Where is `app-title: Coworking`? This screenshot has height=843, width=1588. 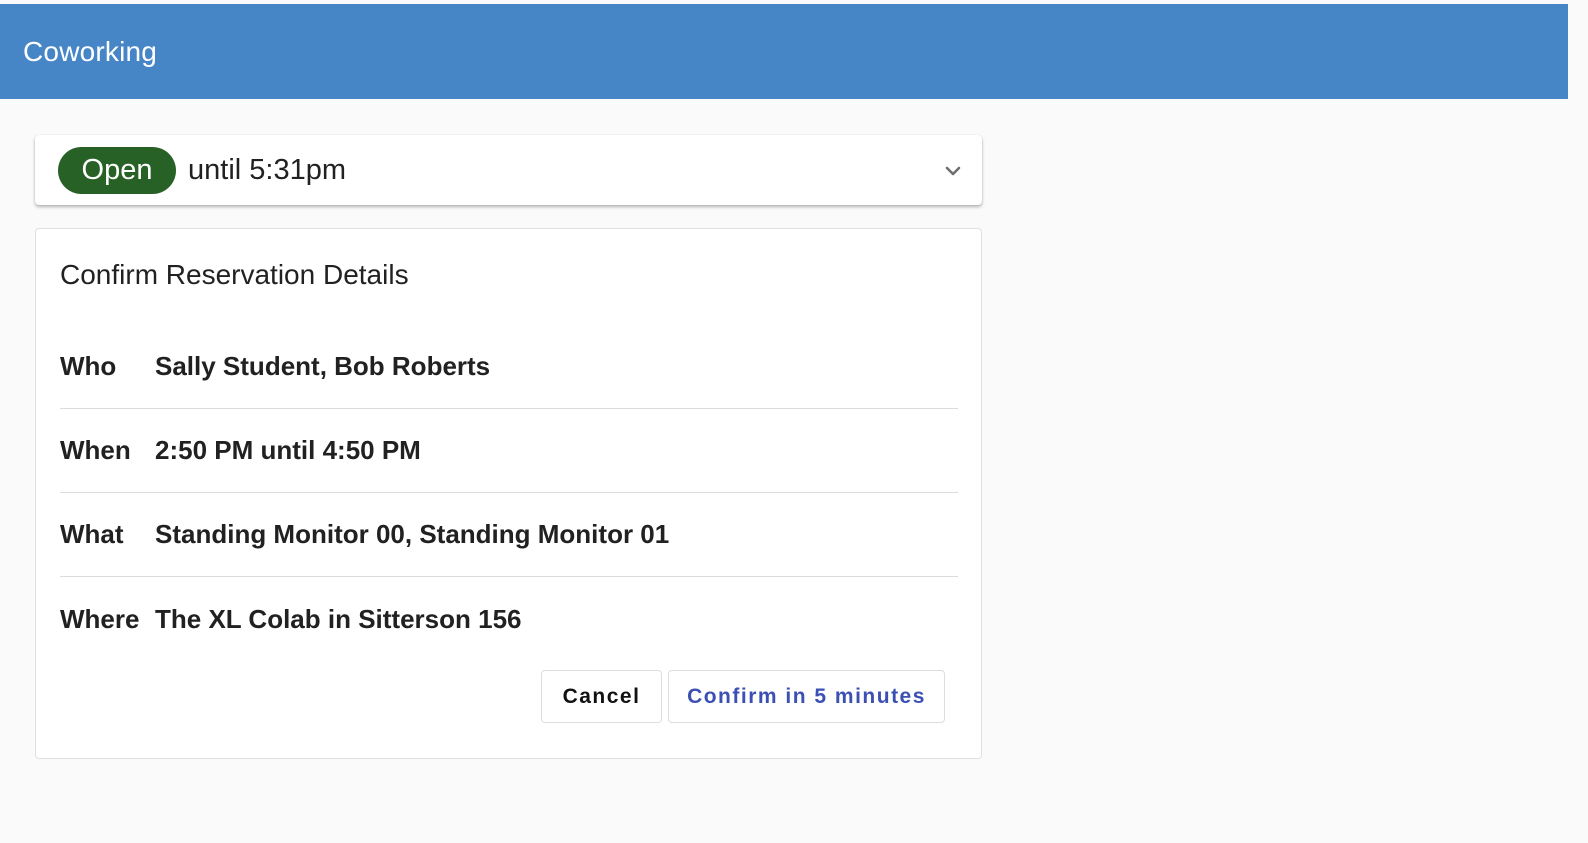 app-title: Coworking is located at coordinates (90, 52).